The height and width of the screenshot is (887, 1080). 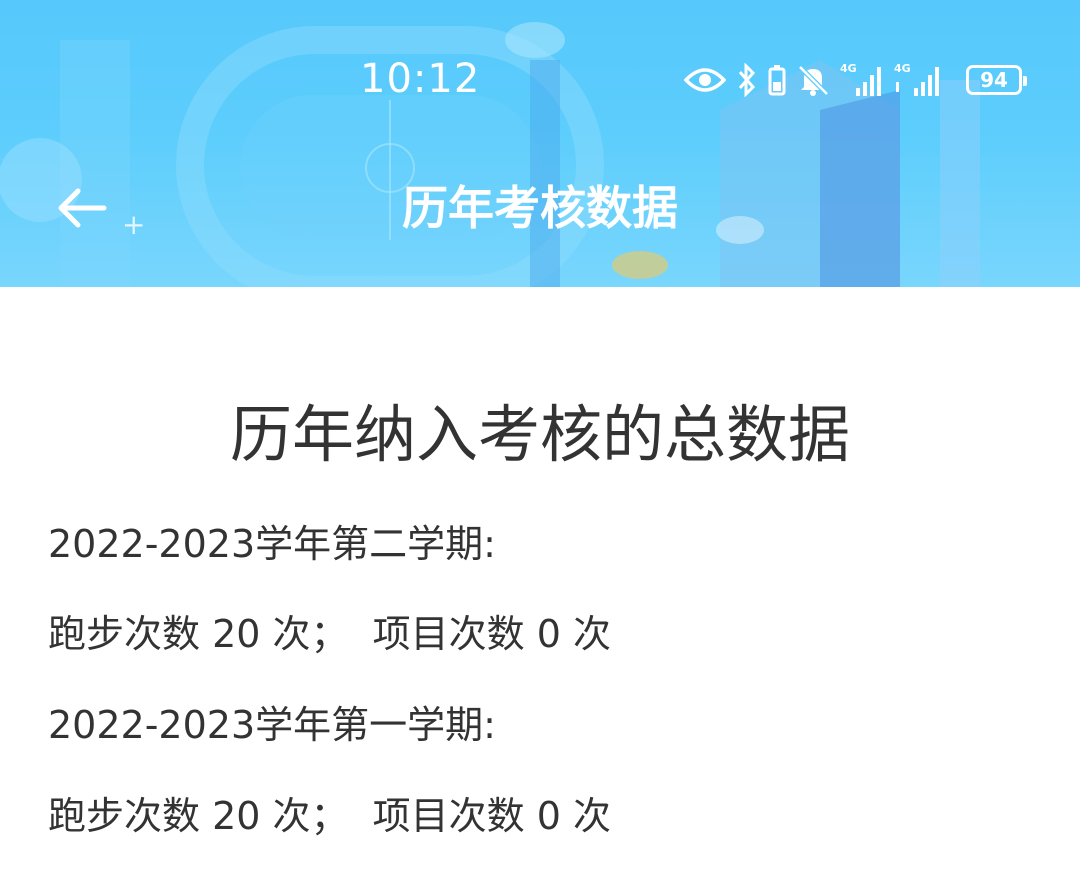 I want to click on page-title: 历年考核数据, so click(x=540, y=208).